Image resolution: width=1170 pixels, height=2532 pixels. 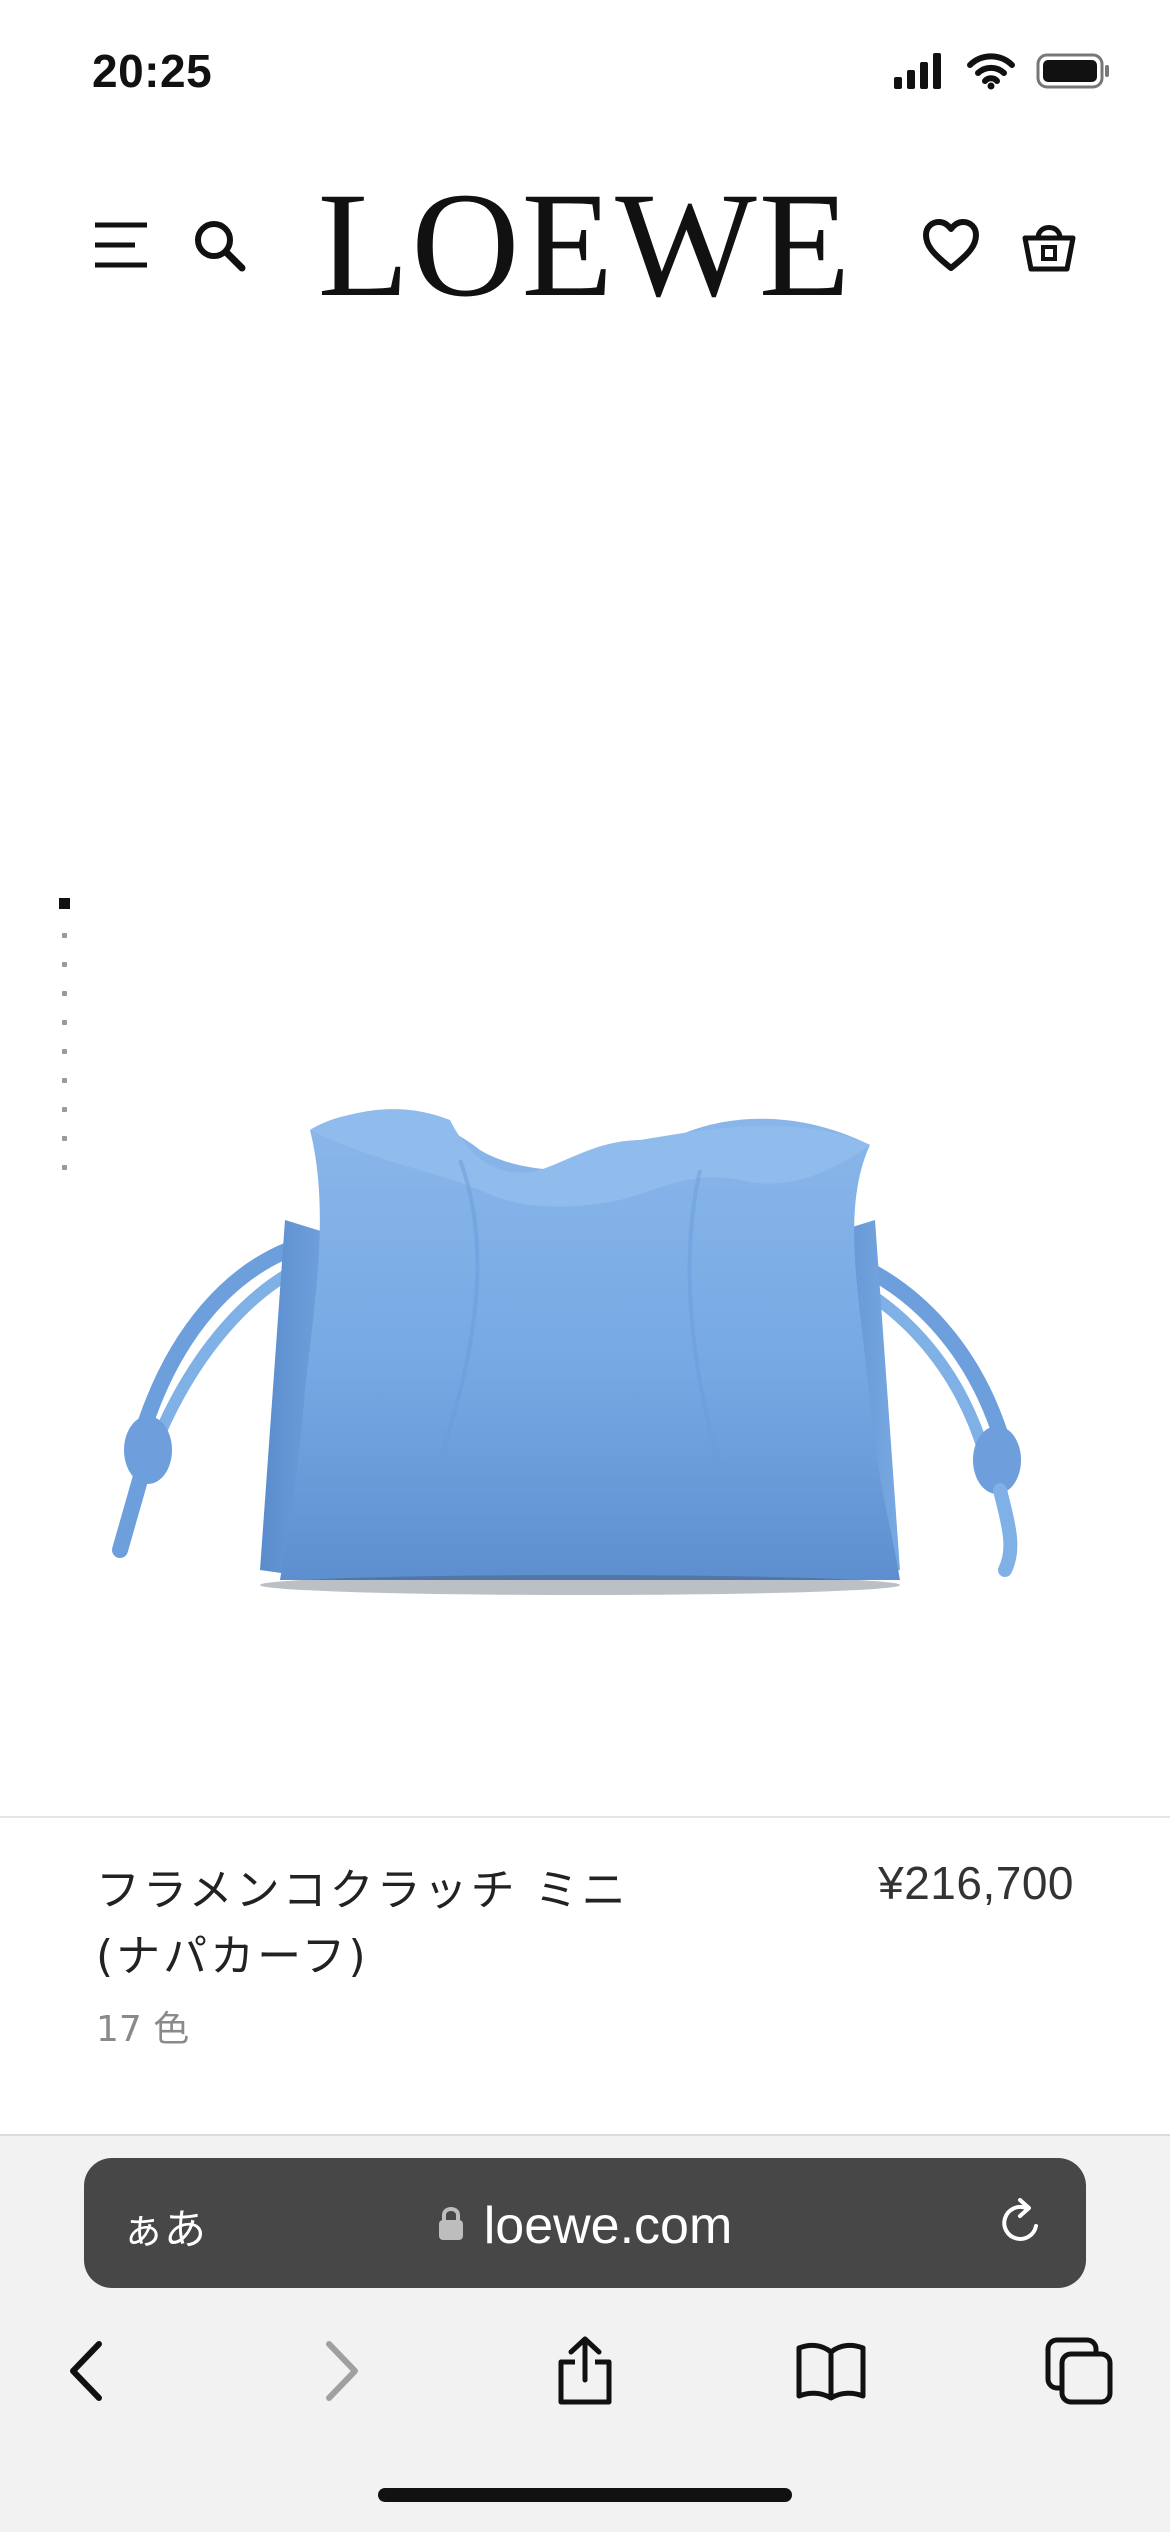 I want to click on url-display: loewe.com, so click(x=585, y=2226).